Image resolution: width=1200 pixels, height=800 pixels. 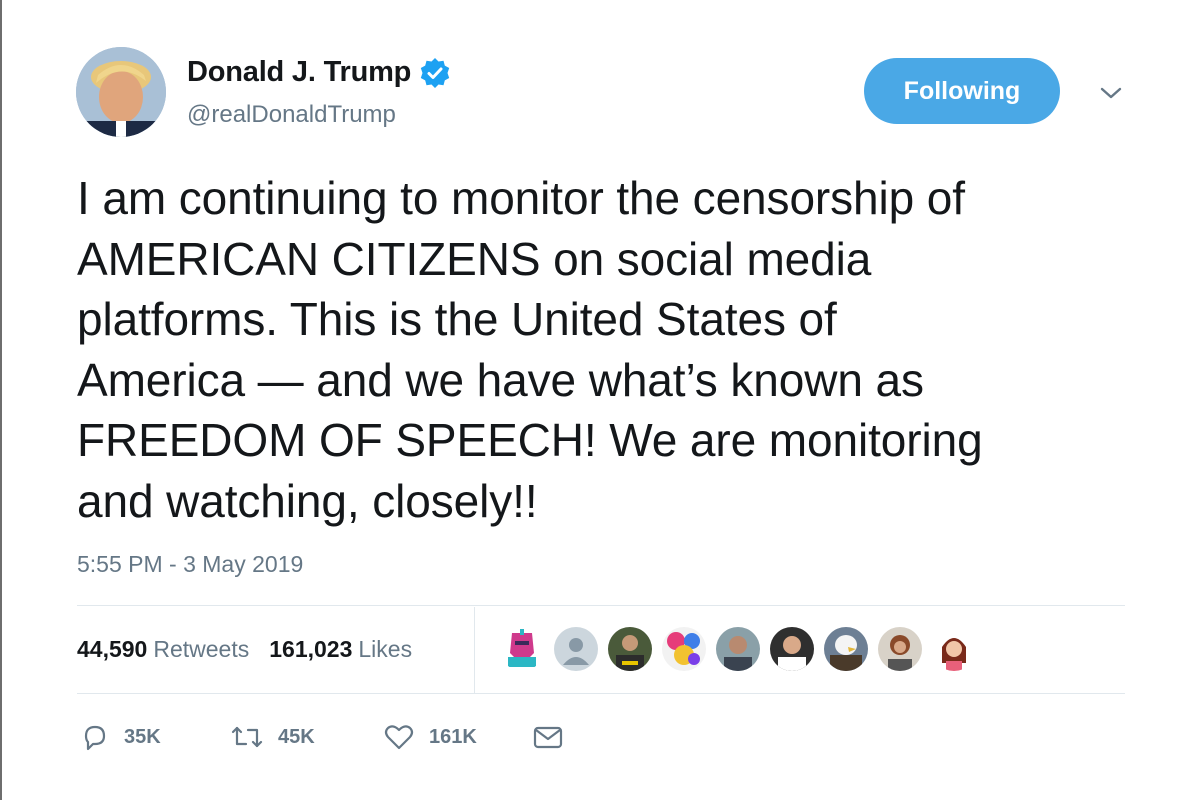 What do you see at coordinates (112, 649) in the screenshot?
I see `retweets-count: 44,590` at bounding box center [112, 649].